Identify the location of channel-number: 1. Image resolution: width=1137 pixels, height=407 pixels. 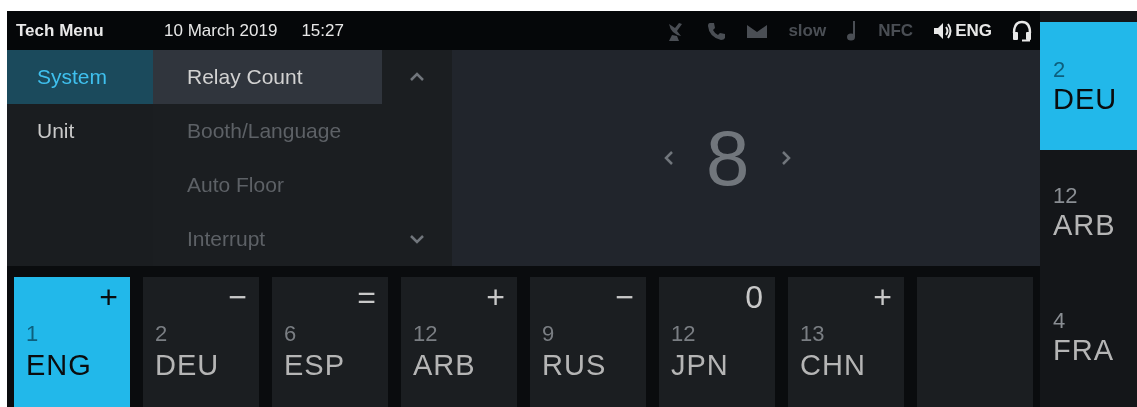
(32, 334).